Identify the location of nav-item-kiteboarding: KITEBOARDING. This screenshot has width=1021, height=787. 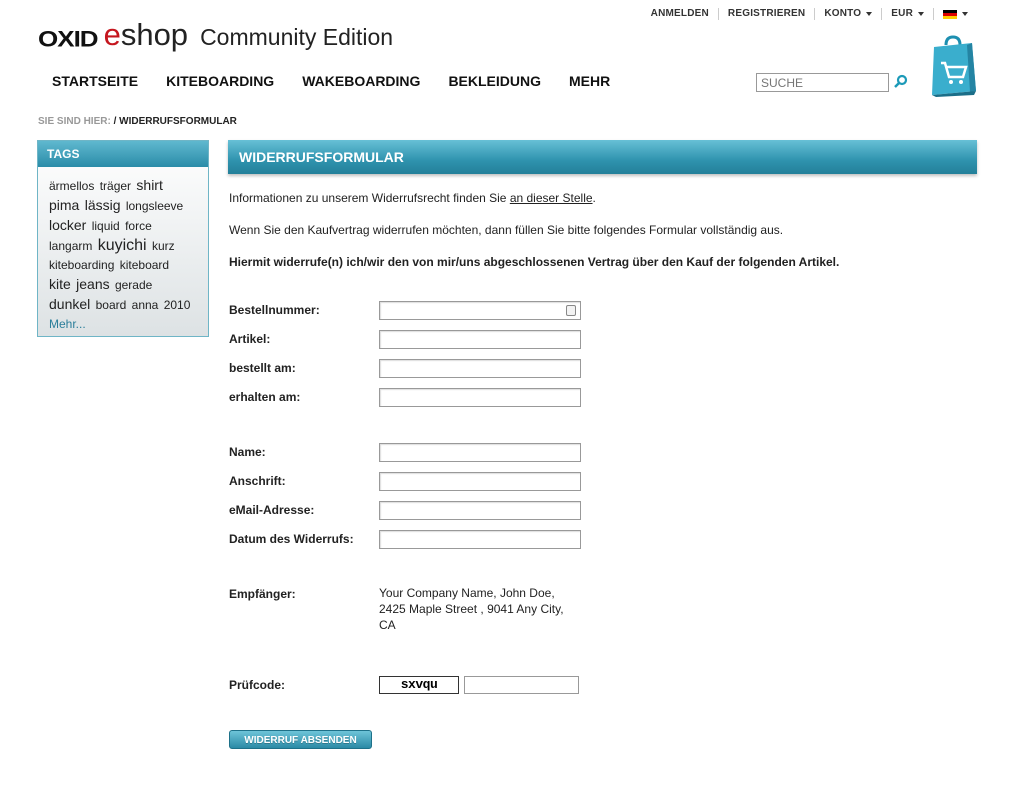
(220, 81).